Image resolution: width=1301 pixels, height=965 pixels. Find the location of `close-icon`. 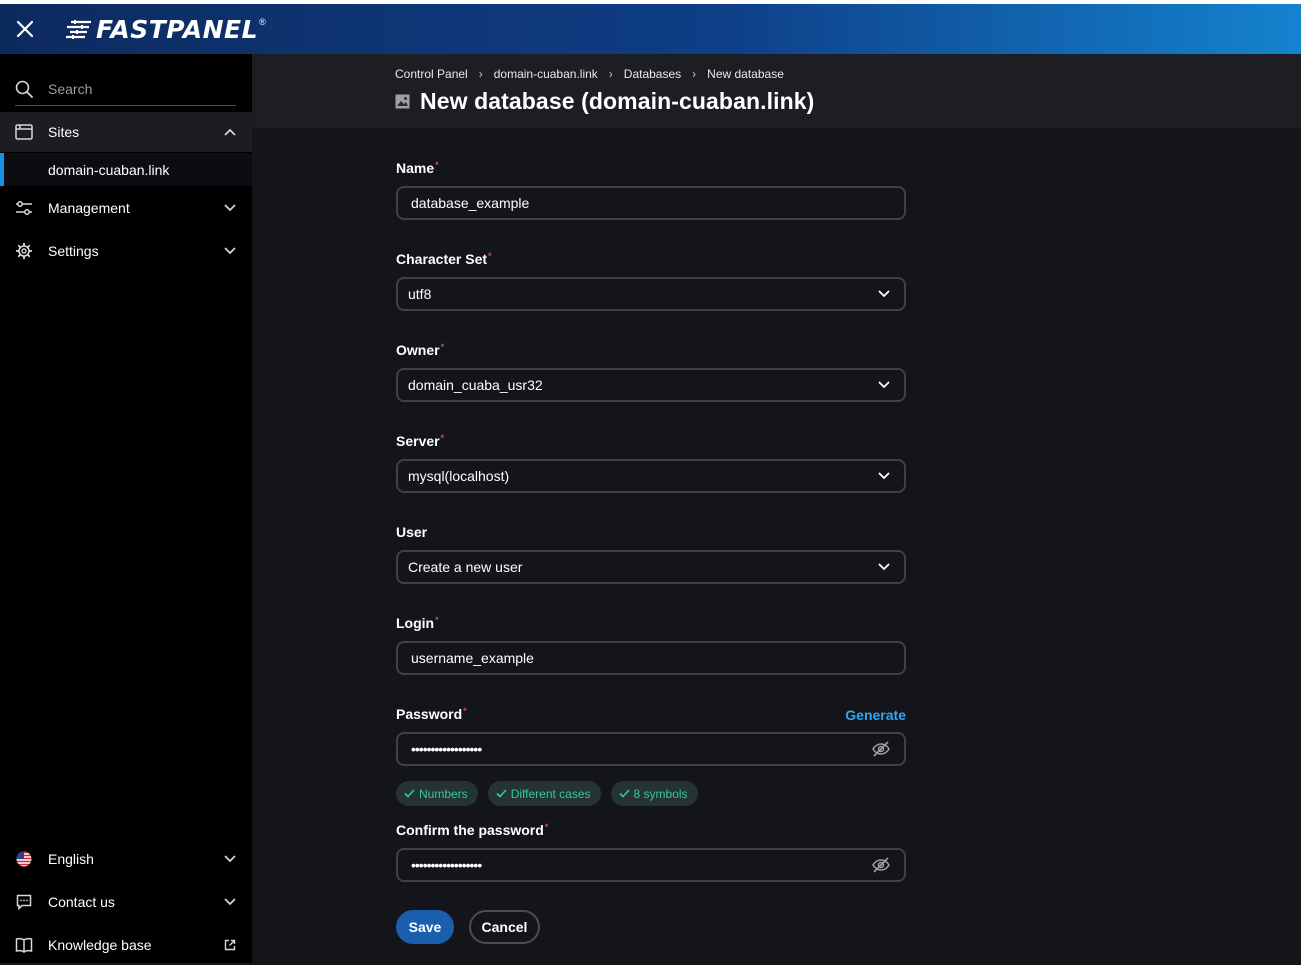

close-icon is located at coordinates (25, 29).